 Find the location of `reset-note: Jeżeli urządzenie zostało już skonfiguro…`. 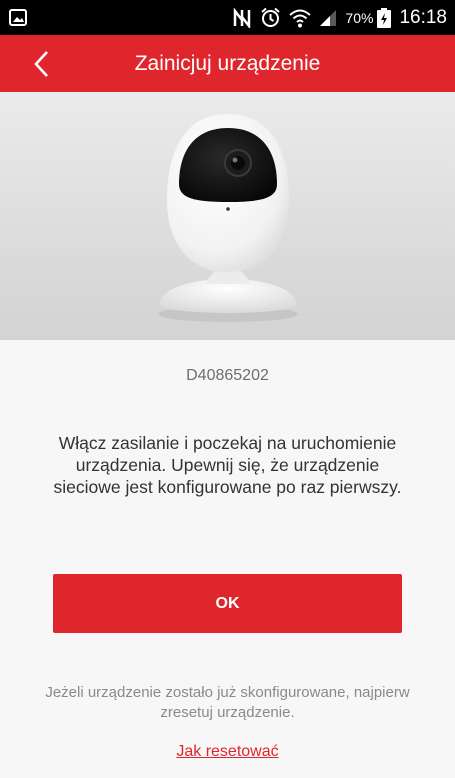

reset-note: Jeżeli urządzenie zostało już skonfiguro… is located at coordinates (227, 702).